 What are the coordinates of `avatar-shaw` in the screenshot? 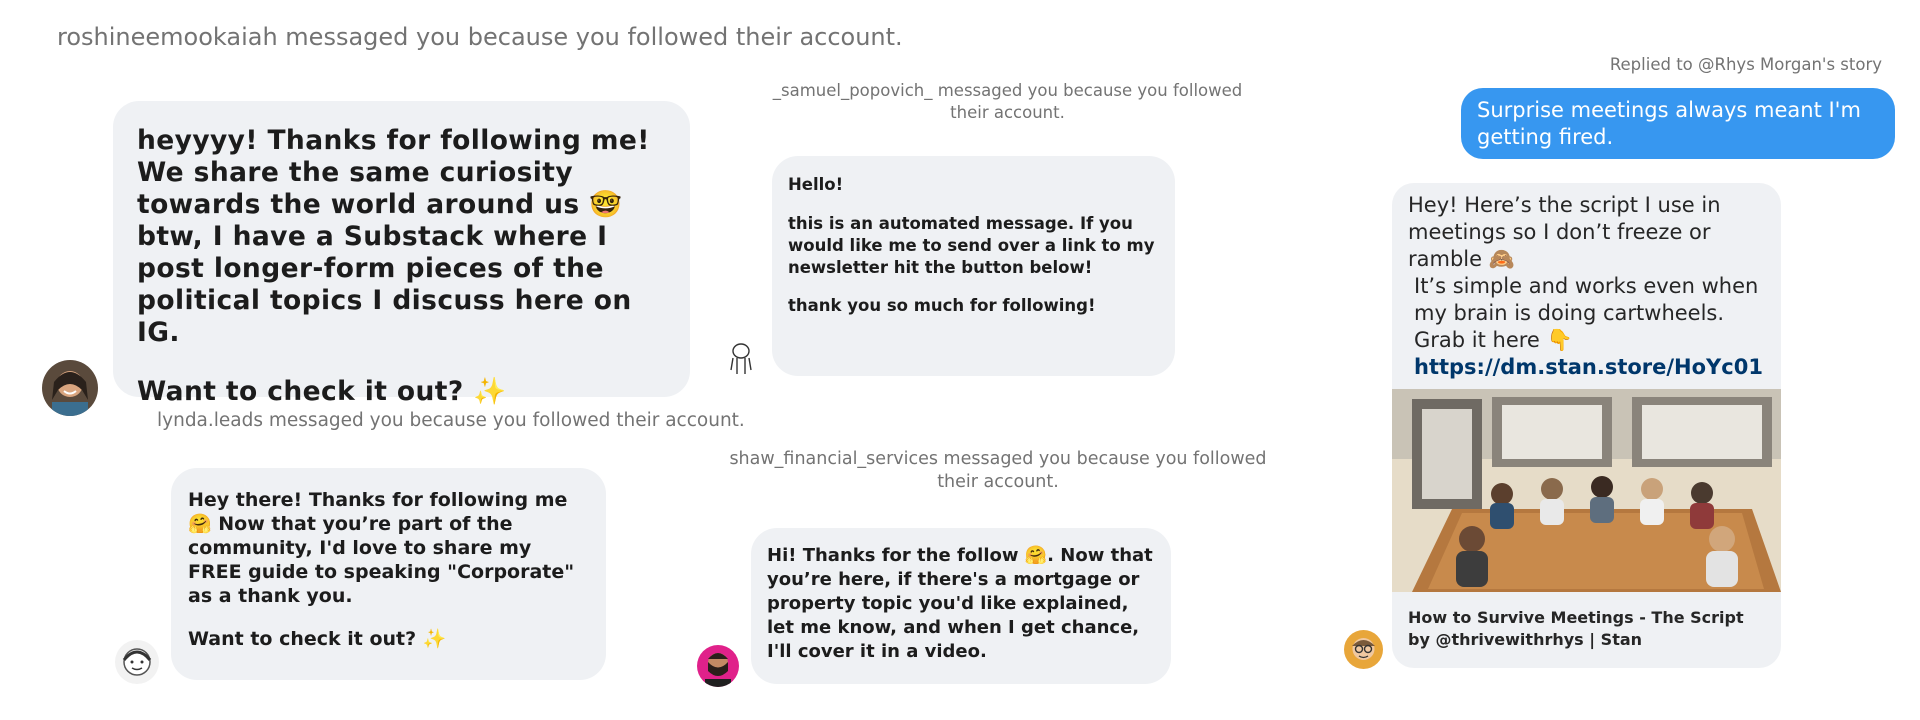 It's located at (718, 666).